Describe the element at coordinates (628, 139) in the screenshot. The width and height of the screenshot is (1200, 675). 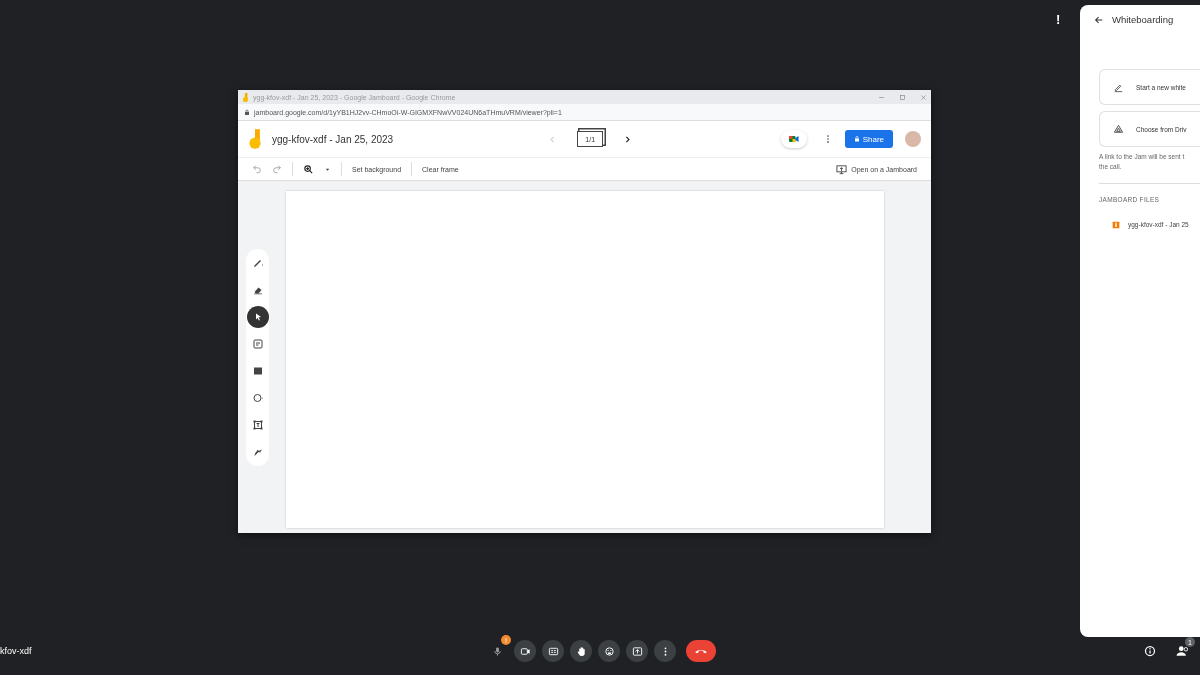
I see `next-frame-icon` at that location.